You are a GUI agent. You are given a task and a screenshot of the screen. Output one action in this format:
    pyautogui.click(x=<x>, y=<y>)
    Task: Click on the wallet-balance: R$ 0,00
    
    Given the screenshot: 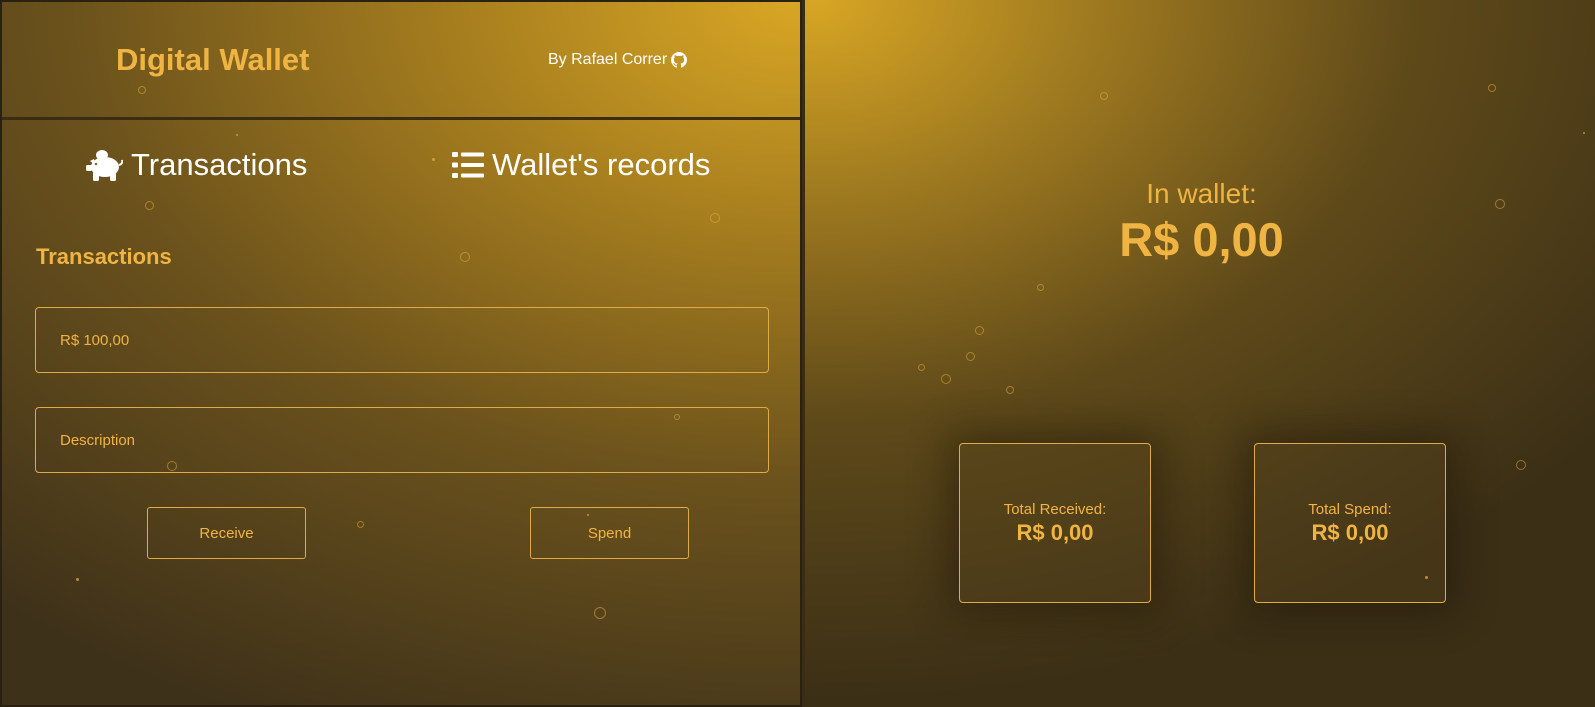 What is the action you would take?
    pyautogui.click(x=1201, y=239)
    